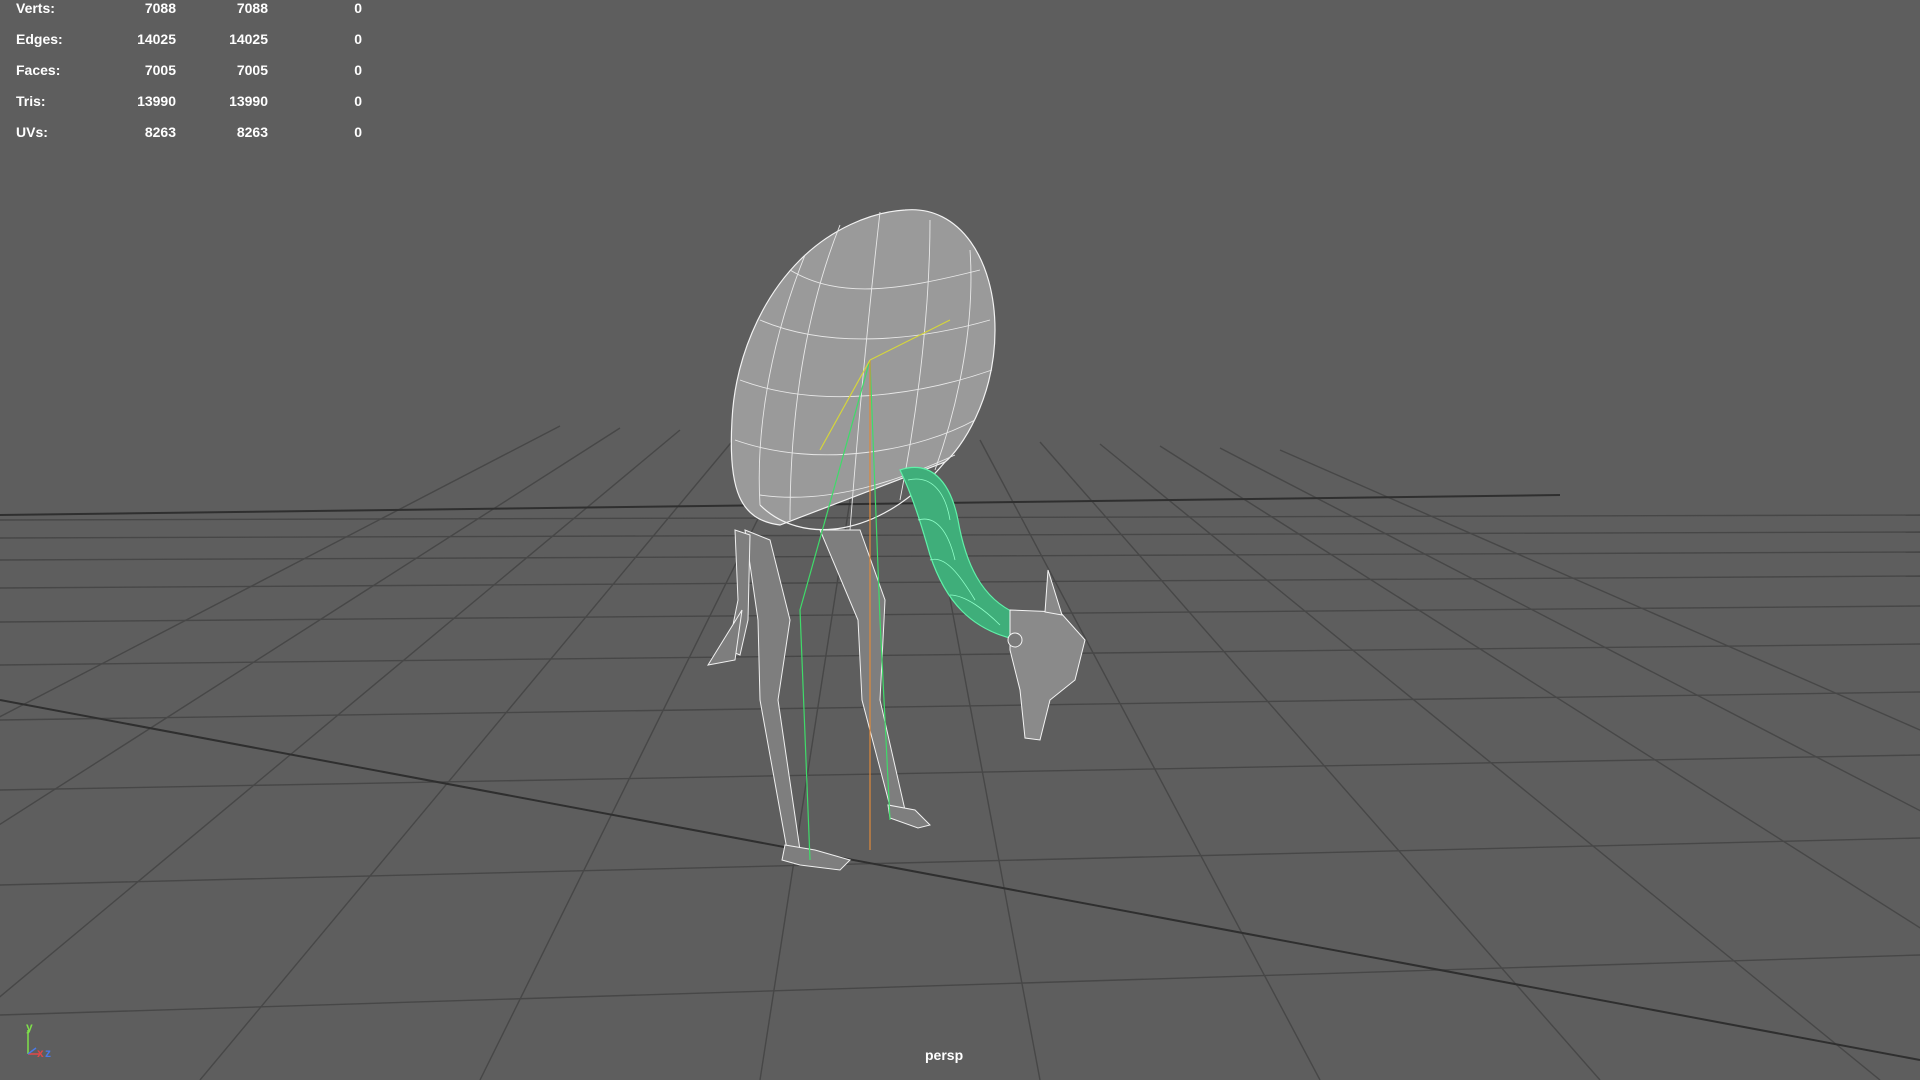  What do you see at coordinates (160, 70) in the screenshot?
I see `hud-value-scene: 7005` at bounding box center [160, 70].